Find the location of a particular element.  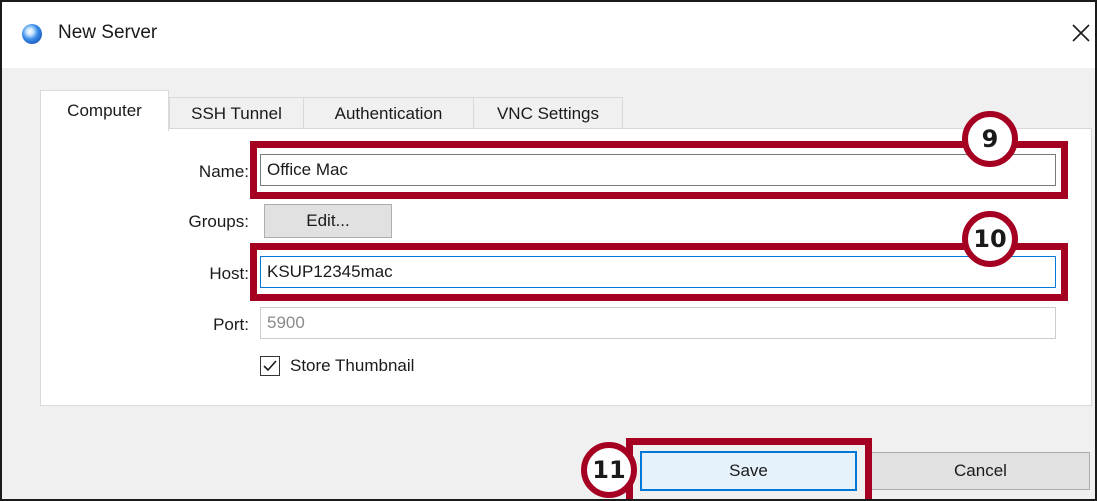

port-input is located at coordinates (658, 323).